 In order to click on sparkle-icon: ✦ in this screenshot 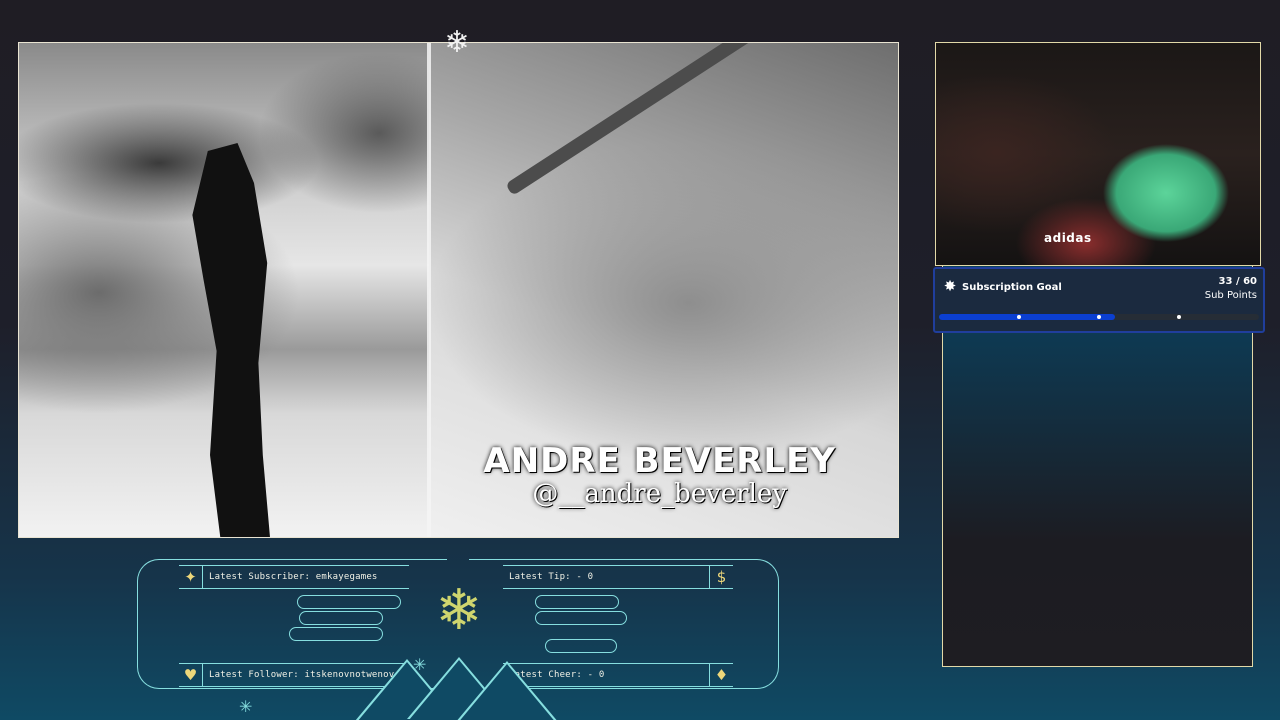, I will do `click(191, 577)`.